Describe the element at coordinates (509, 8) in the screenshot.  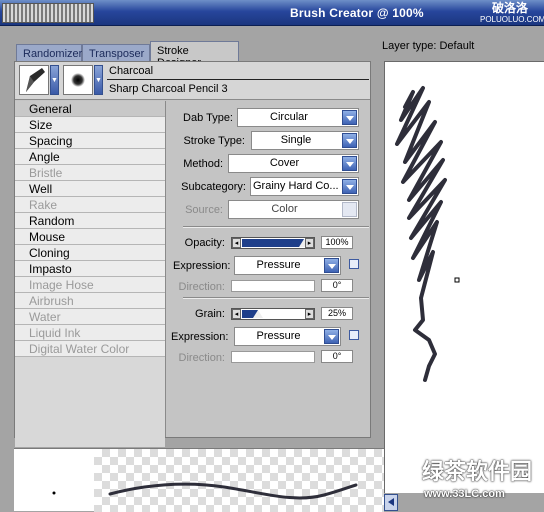
I see `watermark-top-text: 破洛洛` at that location.